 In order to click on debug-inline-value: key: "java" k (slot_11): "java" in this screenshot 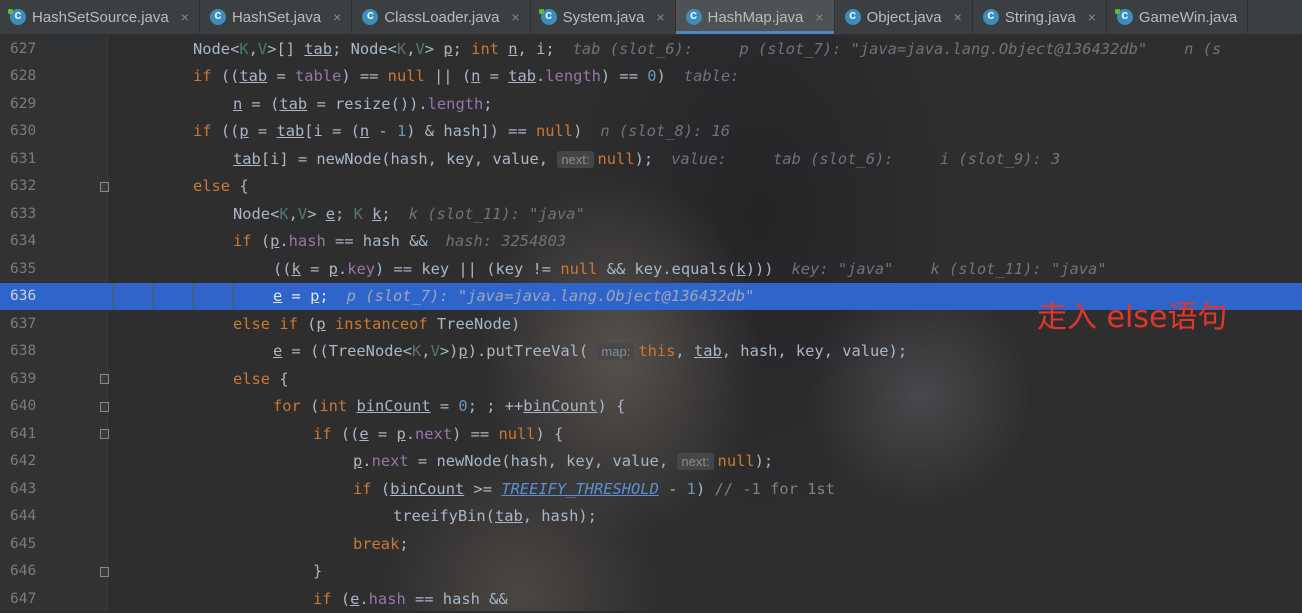, I will do `click(949, 268)`.